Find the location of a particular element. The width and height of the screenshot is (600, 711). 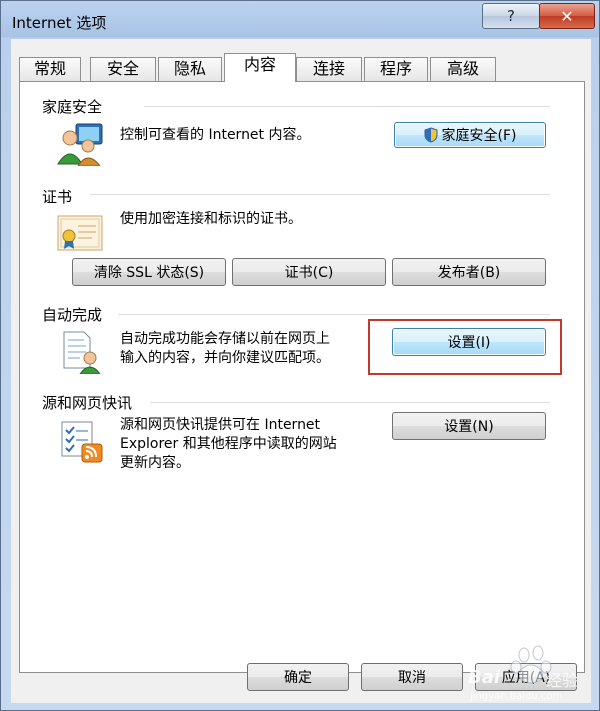

feeds-description-line-2: Explorer 和其他程序中读取的网站 is located at coordinates (228, 444).